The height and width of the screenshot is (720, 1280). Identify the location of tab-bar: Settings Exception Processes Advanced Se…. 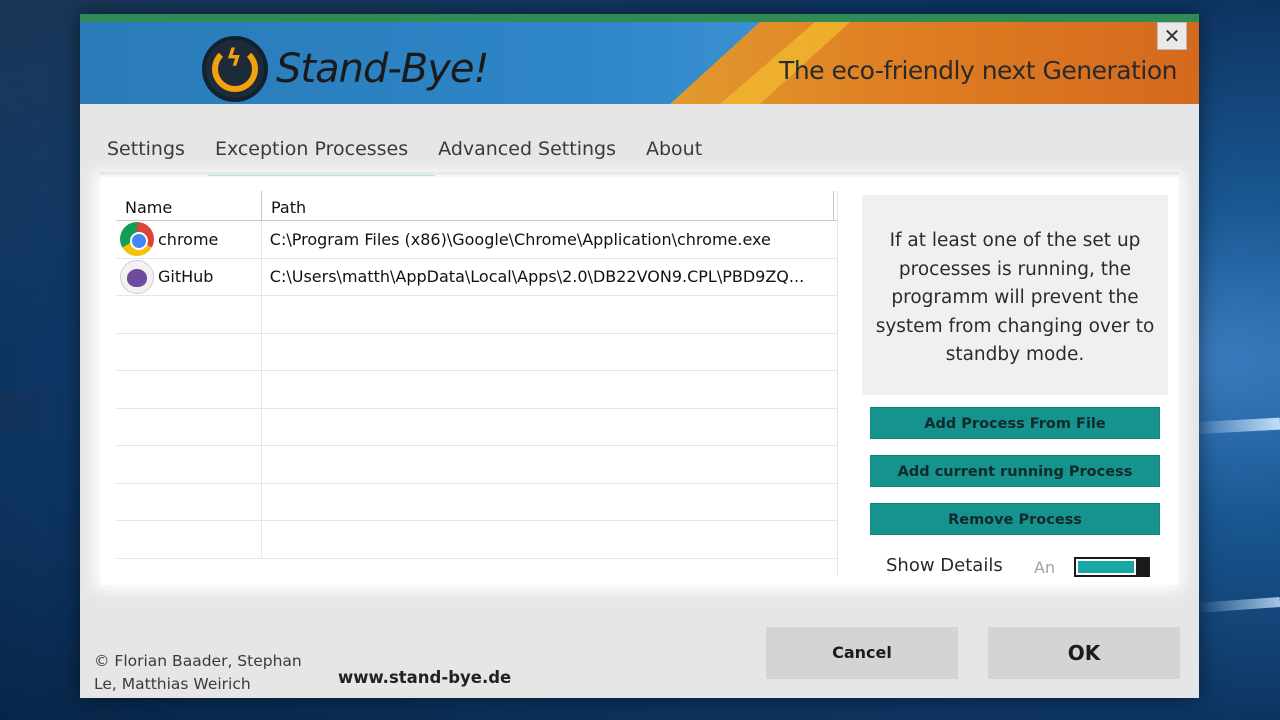
(412, 156).